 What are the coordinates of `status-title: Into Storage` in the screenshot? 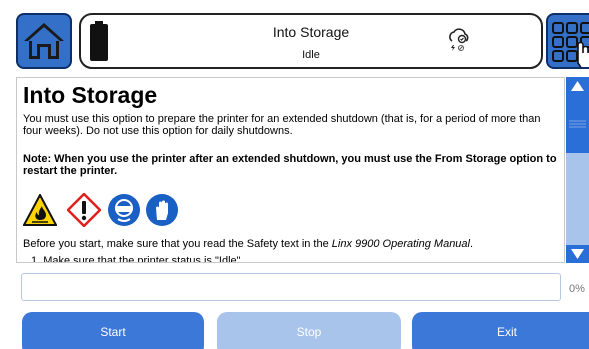 It's located at (311, 32).